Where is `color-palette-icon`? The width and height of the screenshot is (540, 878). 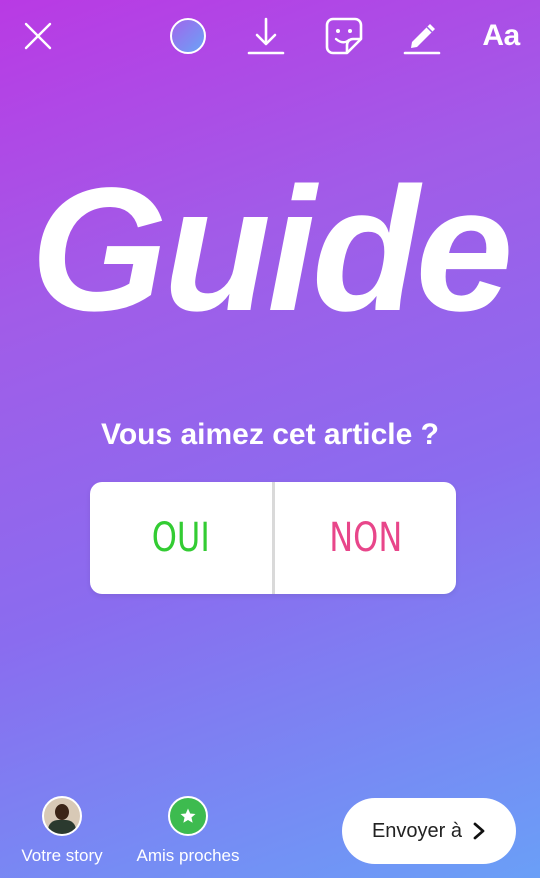 color-palette-icon is located at coordinates (188, 36).